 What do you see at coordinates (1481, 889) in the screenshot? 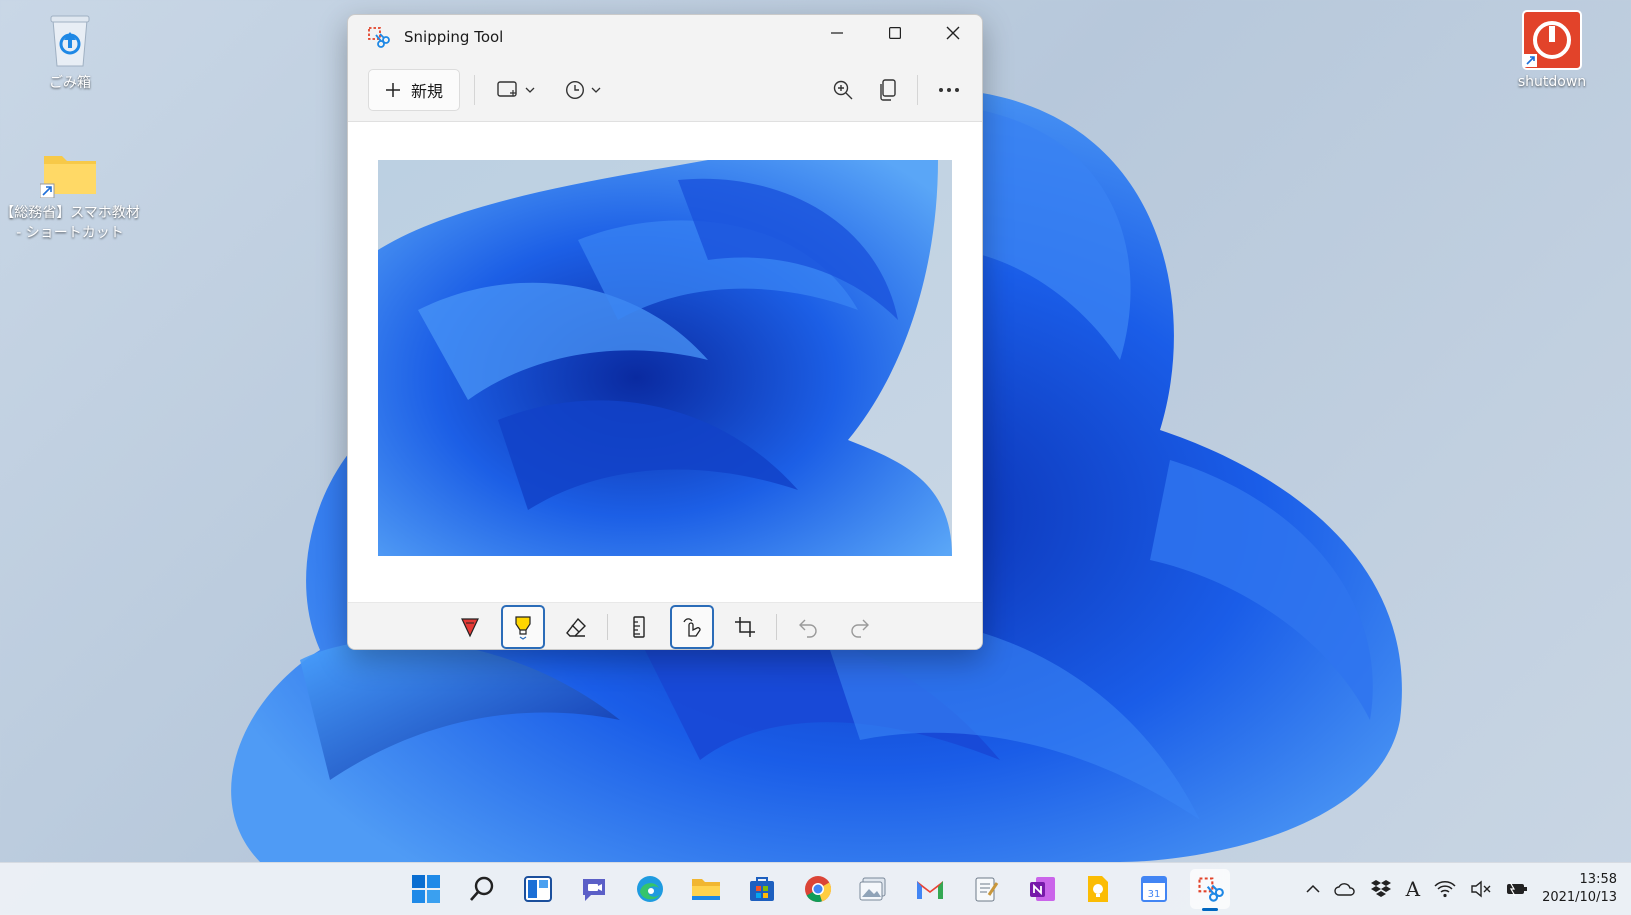
I see `speaker-muted-icon` at bounding box center [1481, 889].